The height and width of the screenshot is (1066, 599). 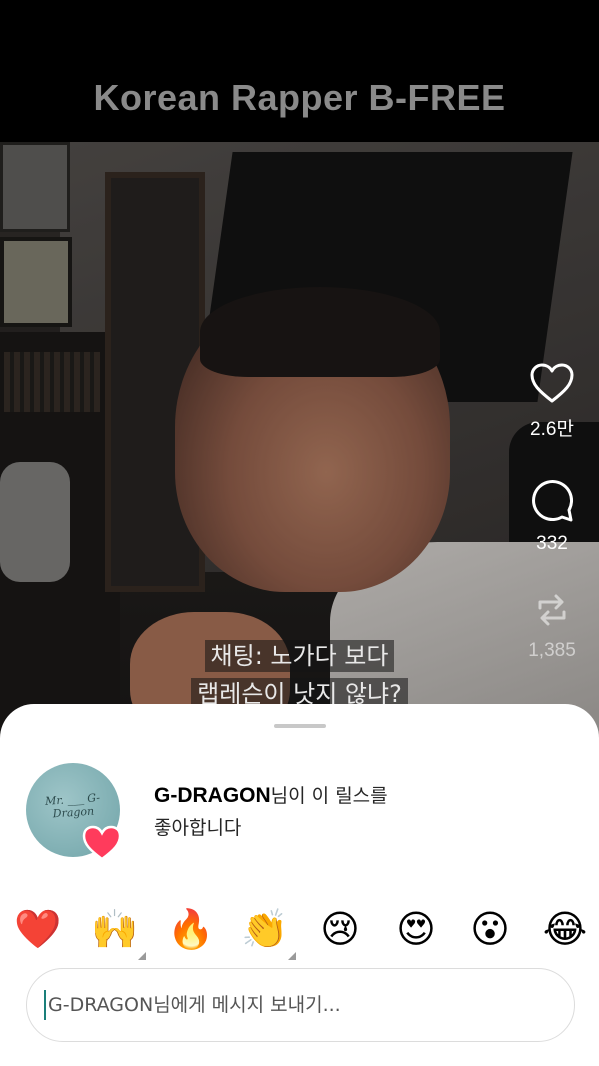 I want to click on emoji-glyph: 😮, so click(x=490, y=929).